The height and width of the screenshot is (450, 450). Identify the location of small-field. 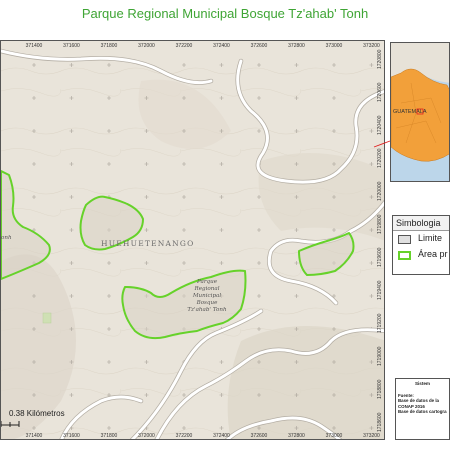
(47, 318).